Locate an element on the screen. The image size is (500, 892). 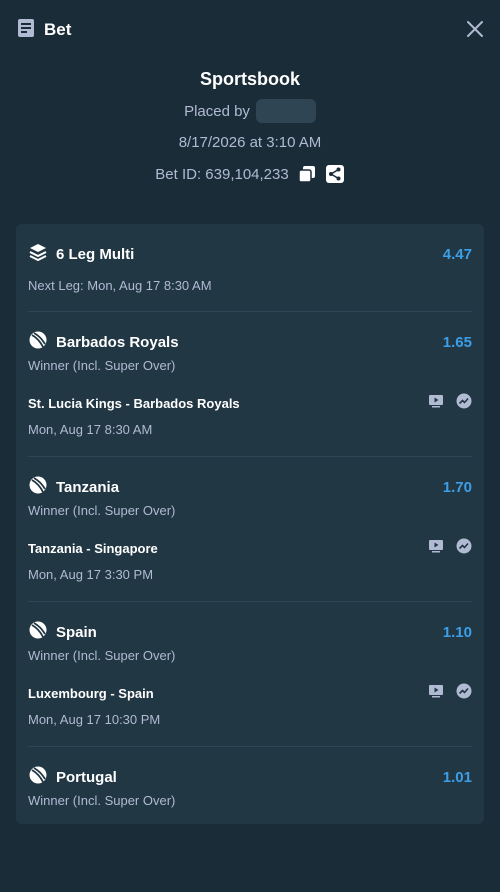
username-masked is located at coordinates (285, 111).